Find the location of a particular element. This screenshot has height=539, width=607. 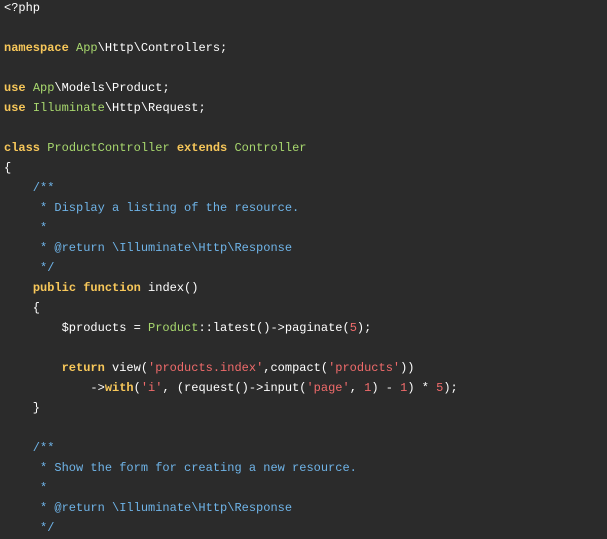

code-line: <?php is located at coordinates (22, 9).